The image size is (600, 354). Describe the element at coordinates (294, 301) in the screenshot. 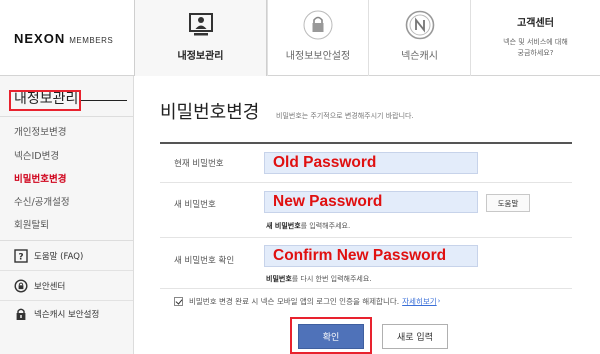

I see `mobile-auth-release-text: 비밀번호 변경 완료 시 넥슨 모바일 앱의 로그인 인증을 해제합니다.` at that location.